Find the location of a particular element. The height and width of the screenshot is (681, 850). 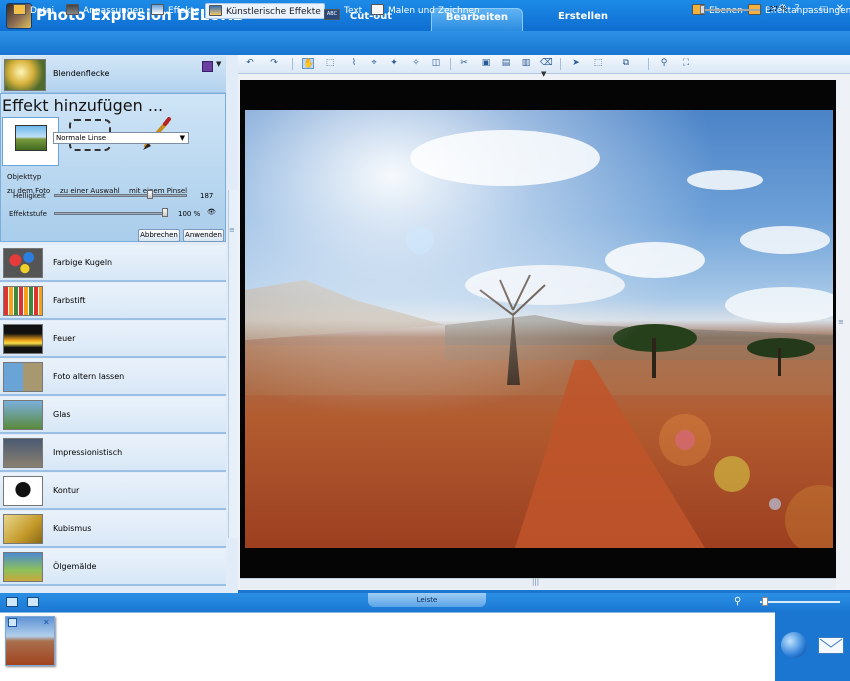

apply-to-photo-option is located at coordinates (30, 141).